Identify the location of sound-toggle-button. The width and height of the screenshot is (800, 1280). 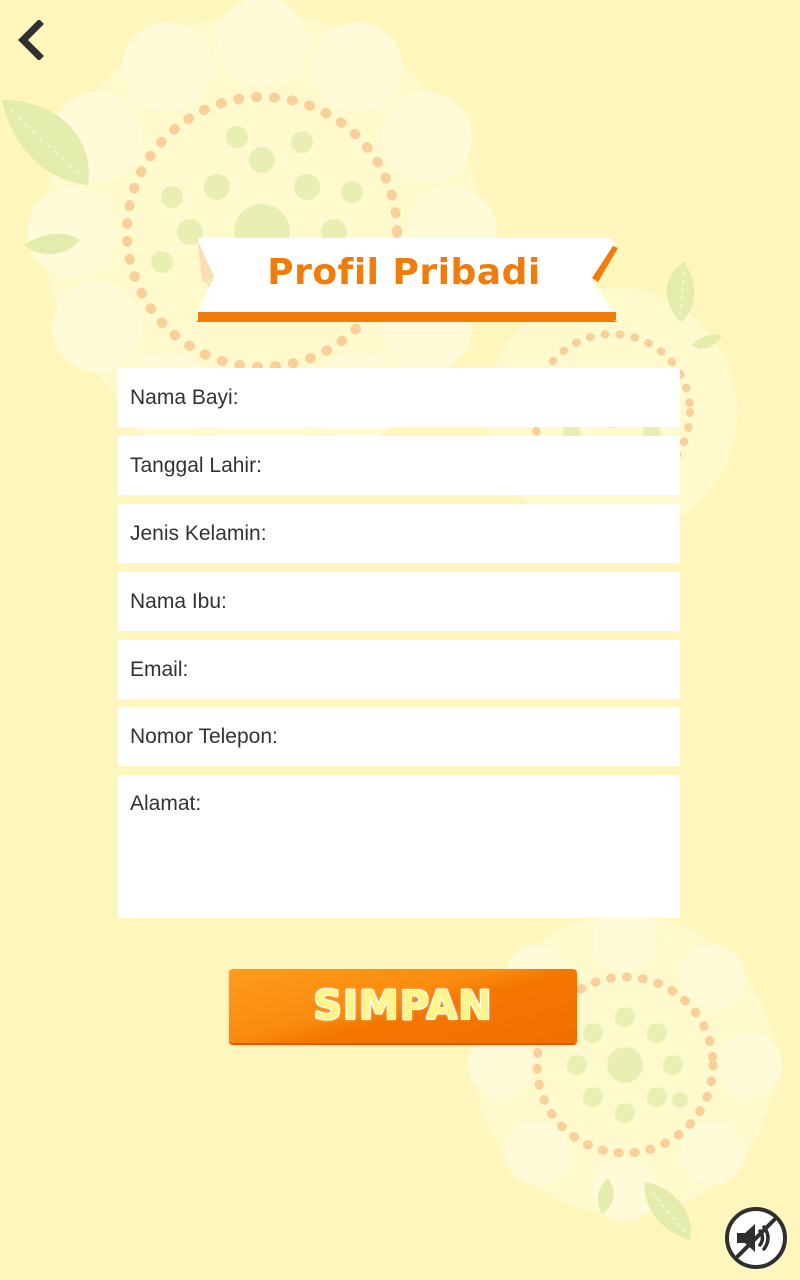
(756, 1238).